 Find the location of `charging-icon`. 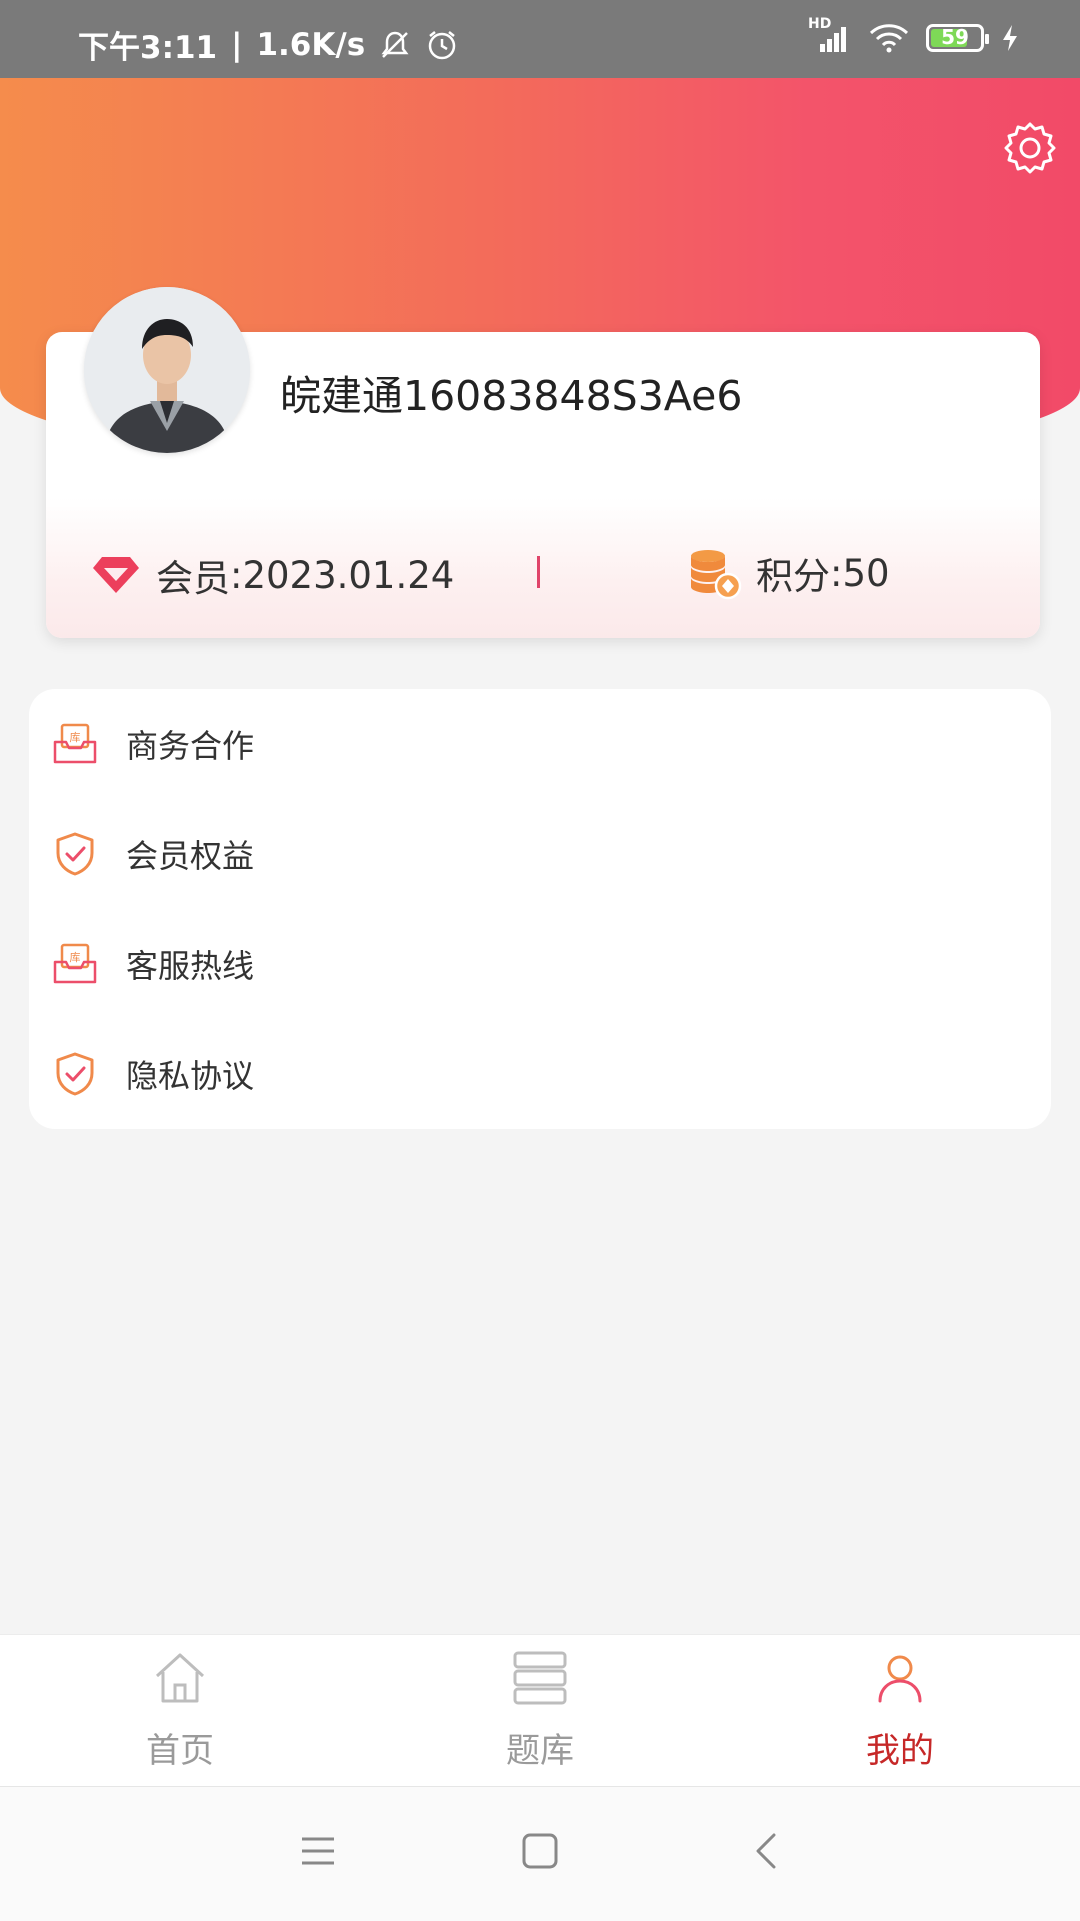

charging-icon is located at coordinates (1010, 38).